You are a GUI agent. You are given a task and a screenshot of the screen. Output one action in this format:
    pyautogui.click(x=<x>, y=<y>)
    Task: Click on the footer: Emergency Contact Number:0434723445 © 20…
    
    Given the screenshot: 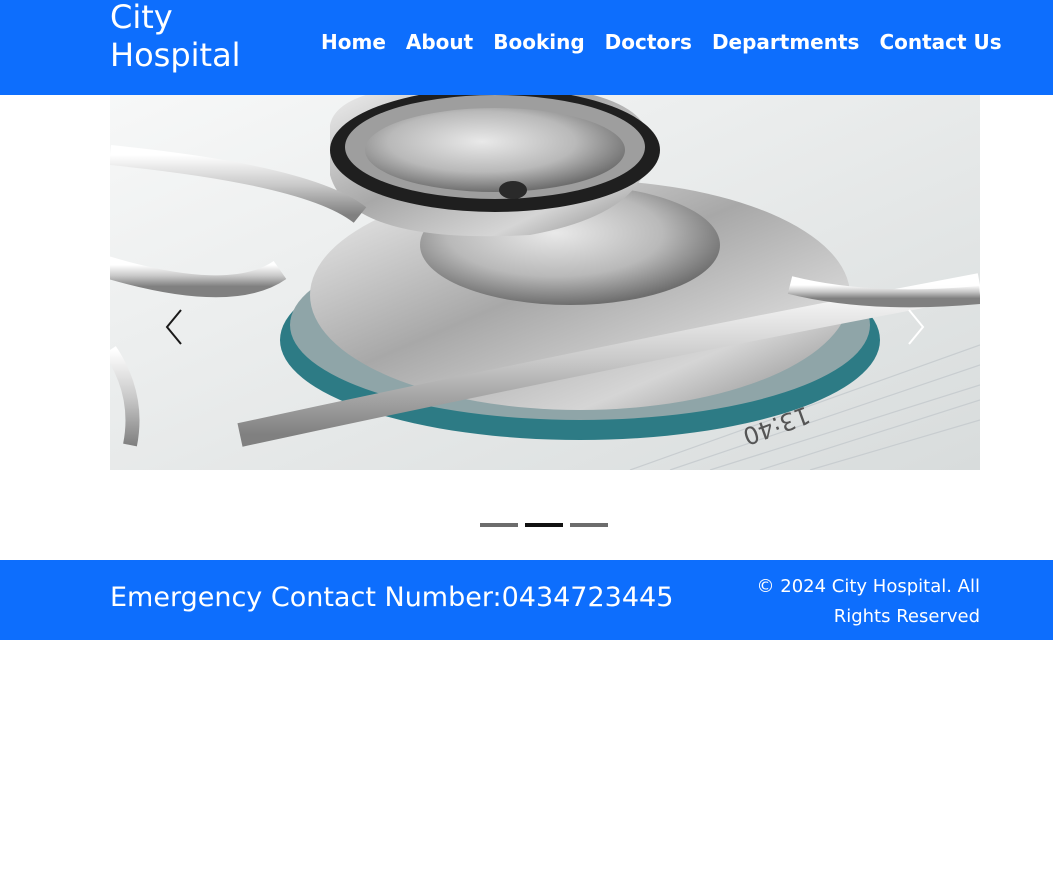 What is the action you would take?
    pyautogui.click(x=526, y=600)
    